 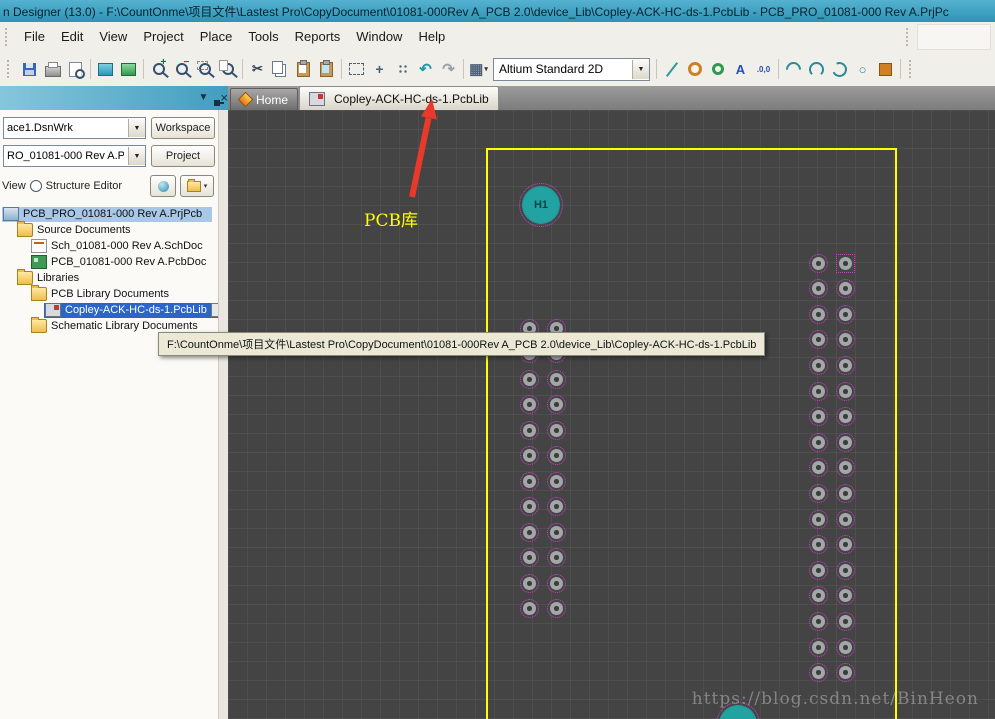 I want to click on menu-help: Help, so click(x=431, y=37).